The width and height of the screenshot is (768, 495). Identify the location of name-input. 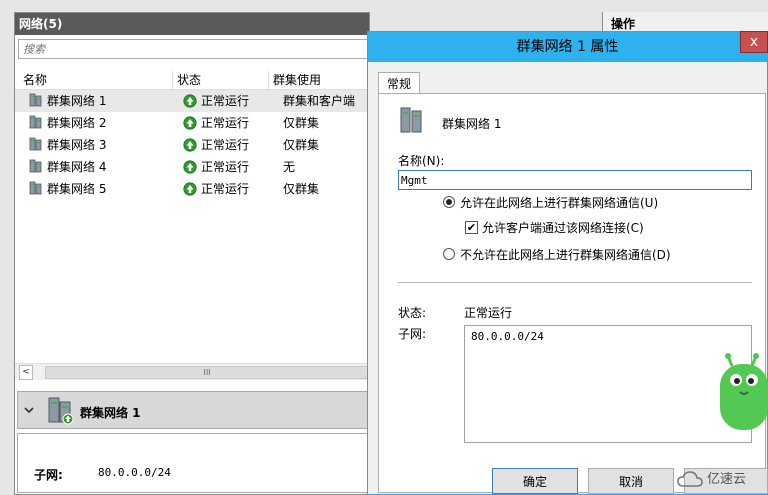
(575, 180).